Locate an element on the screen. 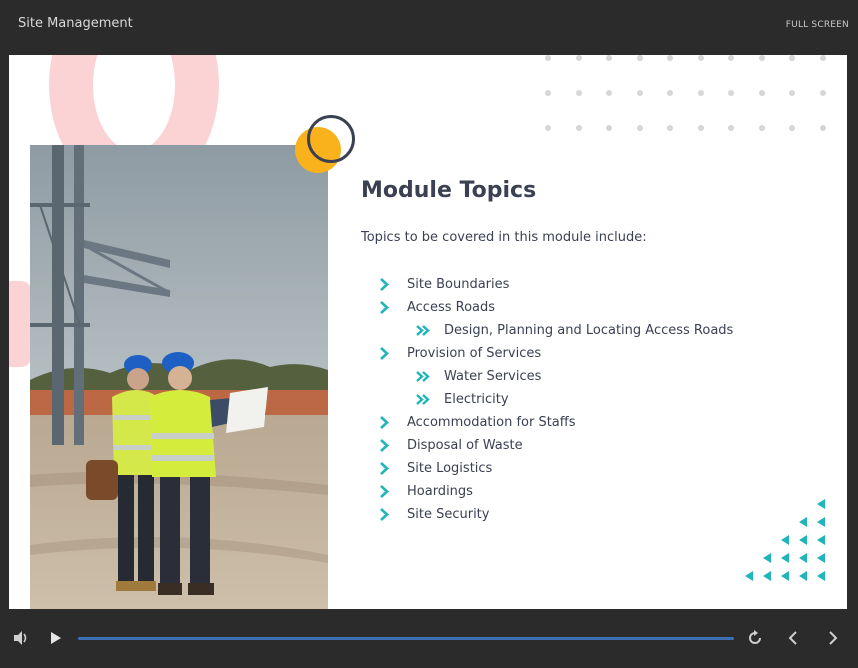 The height and width of the screenshot is (668, 858). topic-label: Provision of Services is located at coordinates (474, 353).